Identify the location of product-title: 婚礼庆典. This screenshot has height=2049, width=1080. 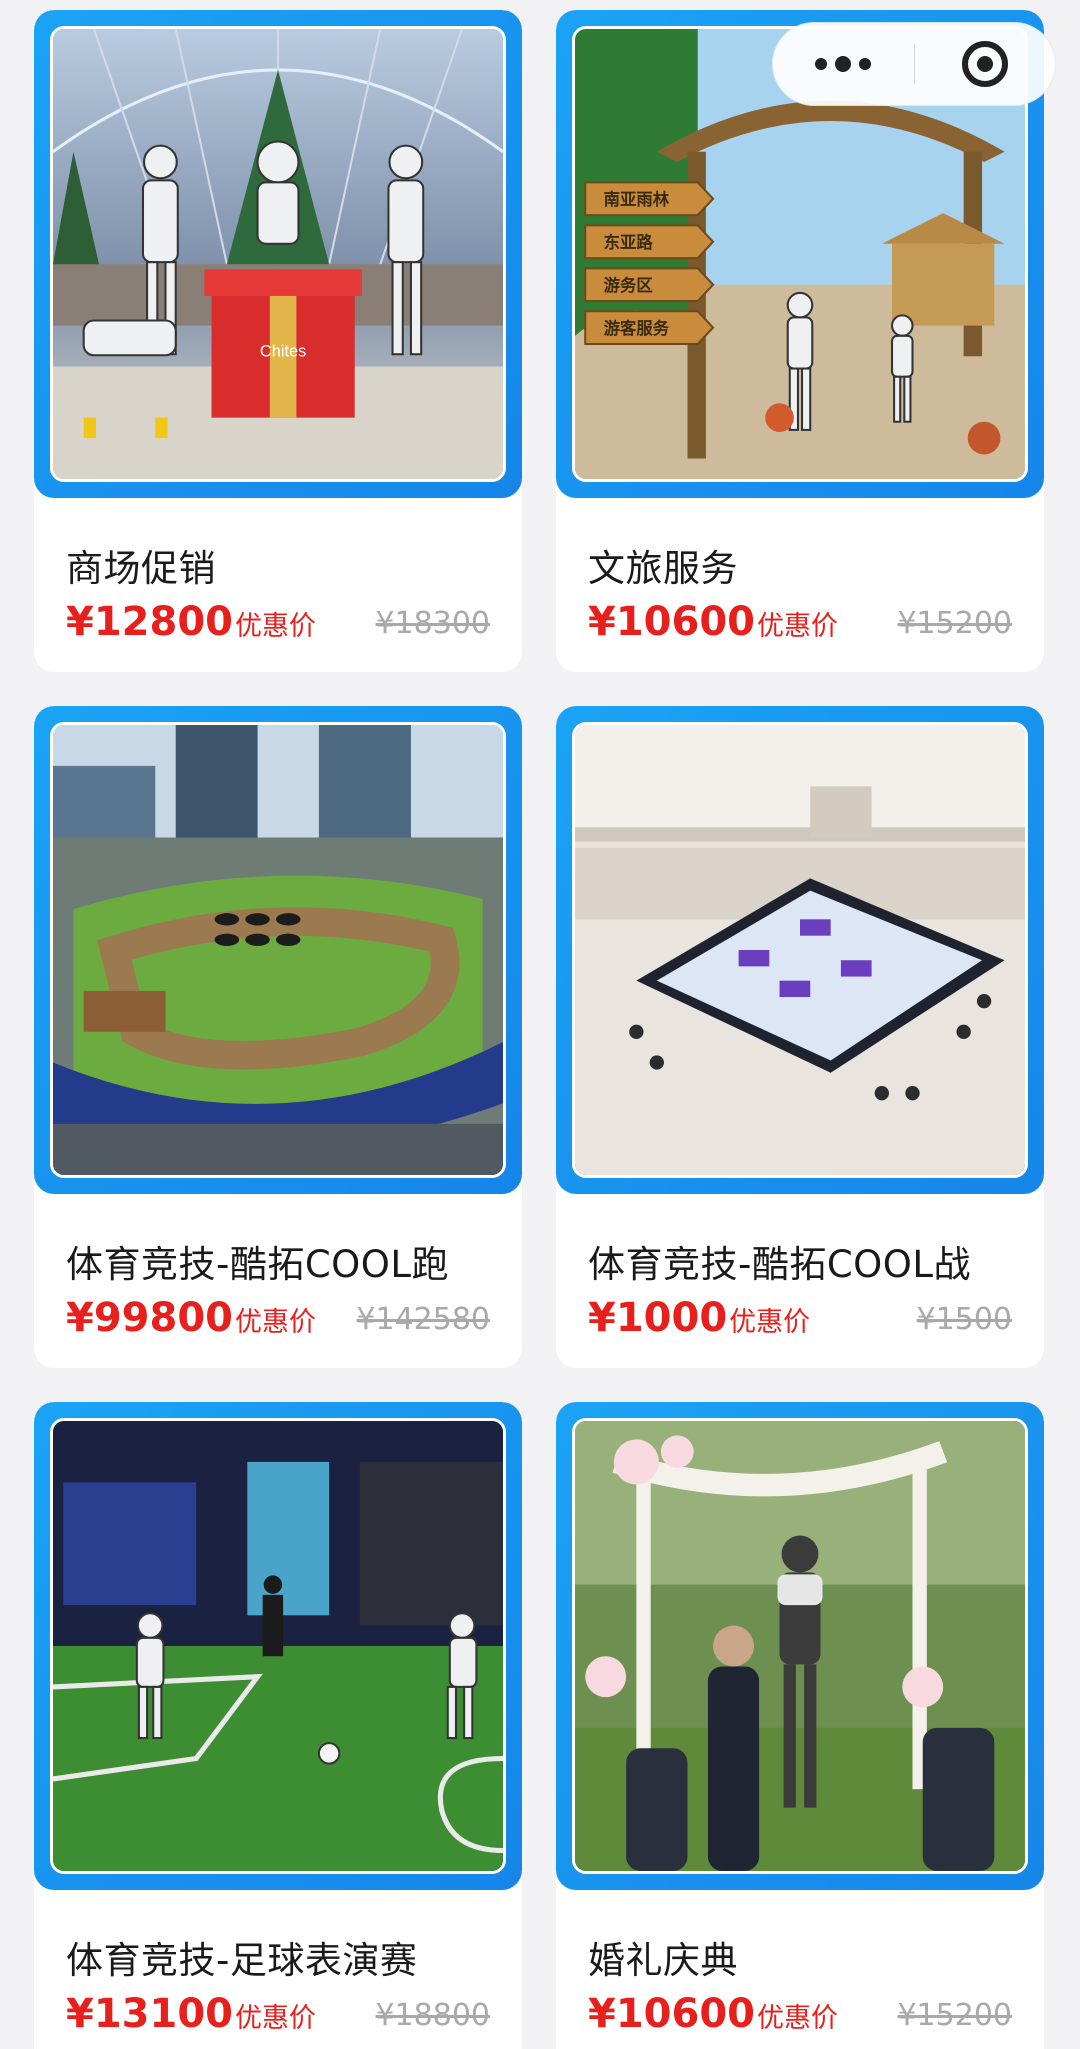
(663, 1960).